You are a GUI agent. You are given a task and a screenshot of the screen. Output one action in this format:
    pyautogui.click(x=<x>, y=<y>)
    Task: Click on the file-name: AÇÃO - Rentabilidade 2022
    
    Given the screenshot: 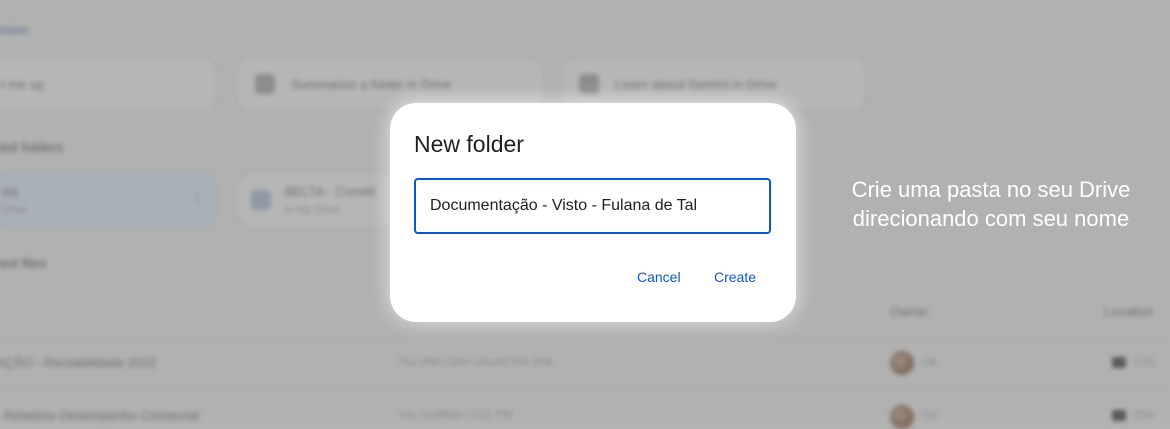 What is the action you would take?
    pyautogui.click(x=78, y=362)
    